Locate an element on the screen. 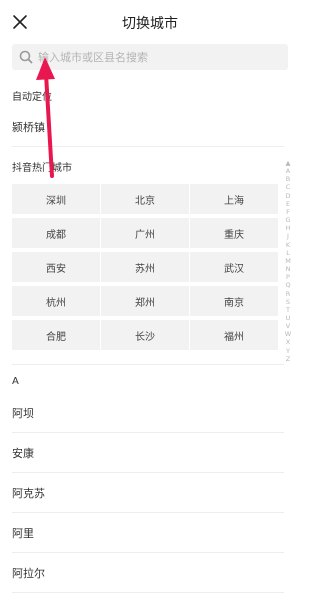 The height and width of the screenshot is (600, 320). hot-city-cell: 上海 is located at coordinates (234, 199).